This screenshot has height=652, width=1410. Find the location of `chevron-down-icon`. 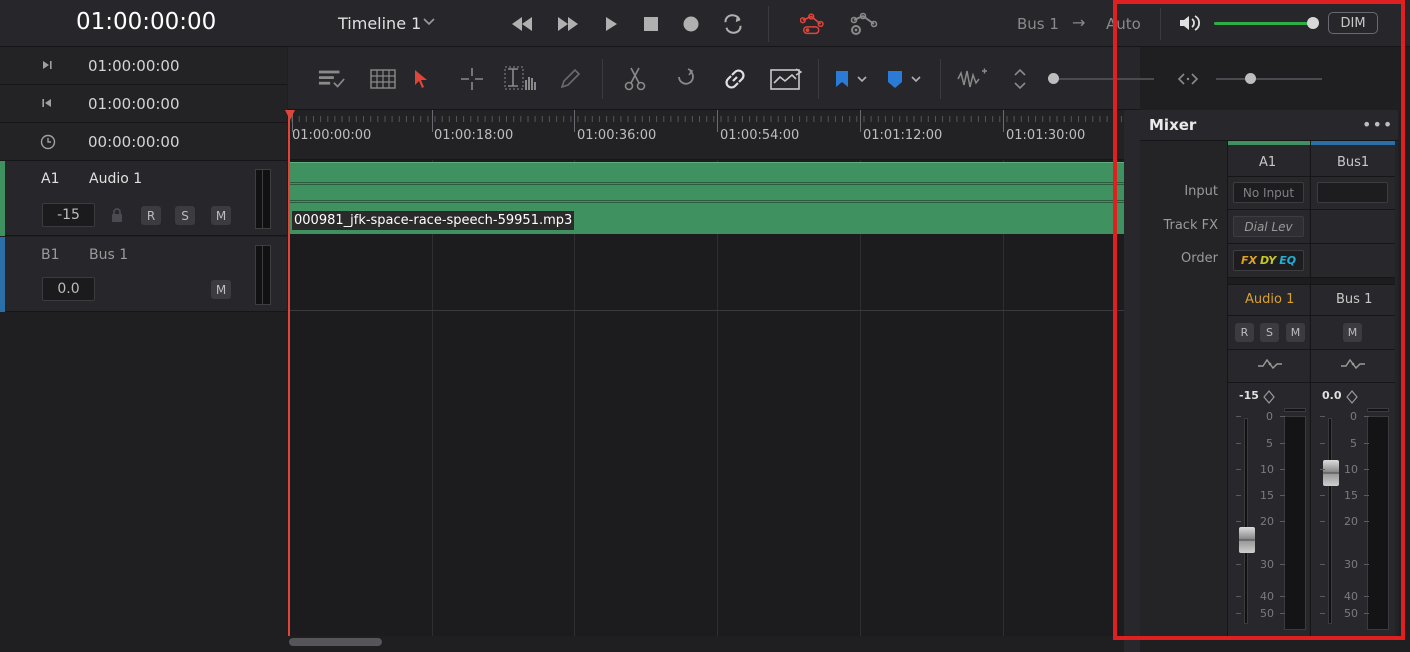

chevron-down-icon is located at coordinates (429, 23).